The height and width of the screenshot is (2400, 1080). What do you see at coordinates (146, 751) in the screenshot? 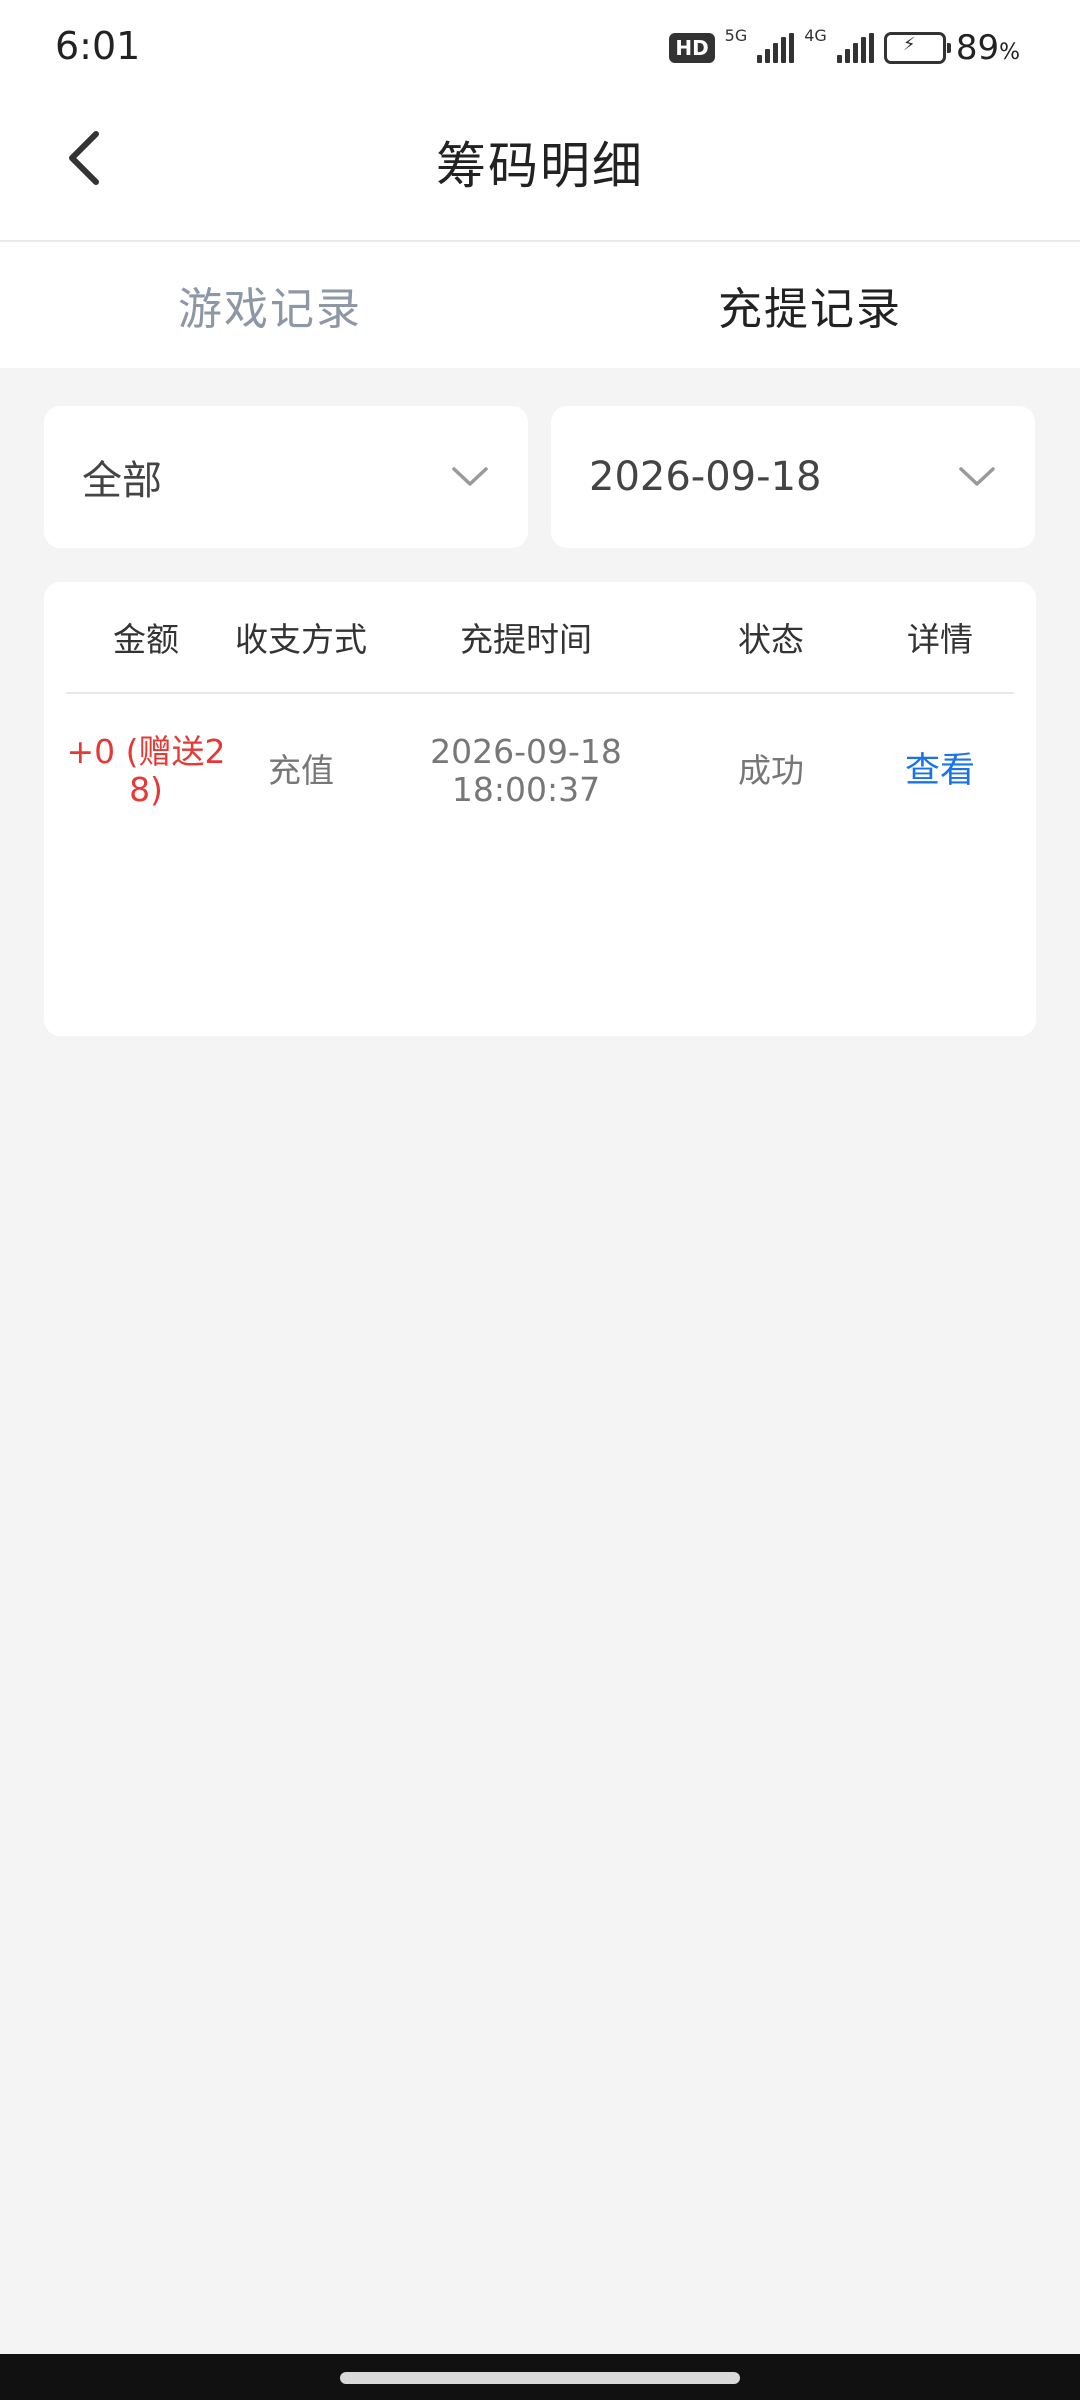
I see `row-amount-line1: +0 (赠送2` at bounding box center [146, 751].